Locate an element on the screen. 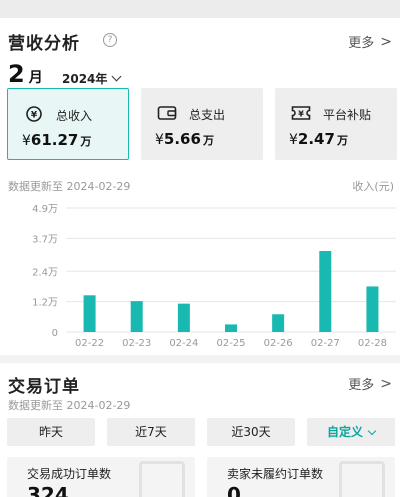 The width and height of the screenshot is (400, 497). range-yesterday-button: 昨天 is located at coordinates (51, 432).